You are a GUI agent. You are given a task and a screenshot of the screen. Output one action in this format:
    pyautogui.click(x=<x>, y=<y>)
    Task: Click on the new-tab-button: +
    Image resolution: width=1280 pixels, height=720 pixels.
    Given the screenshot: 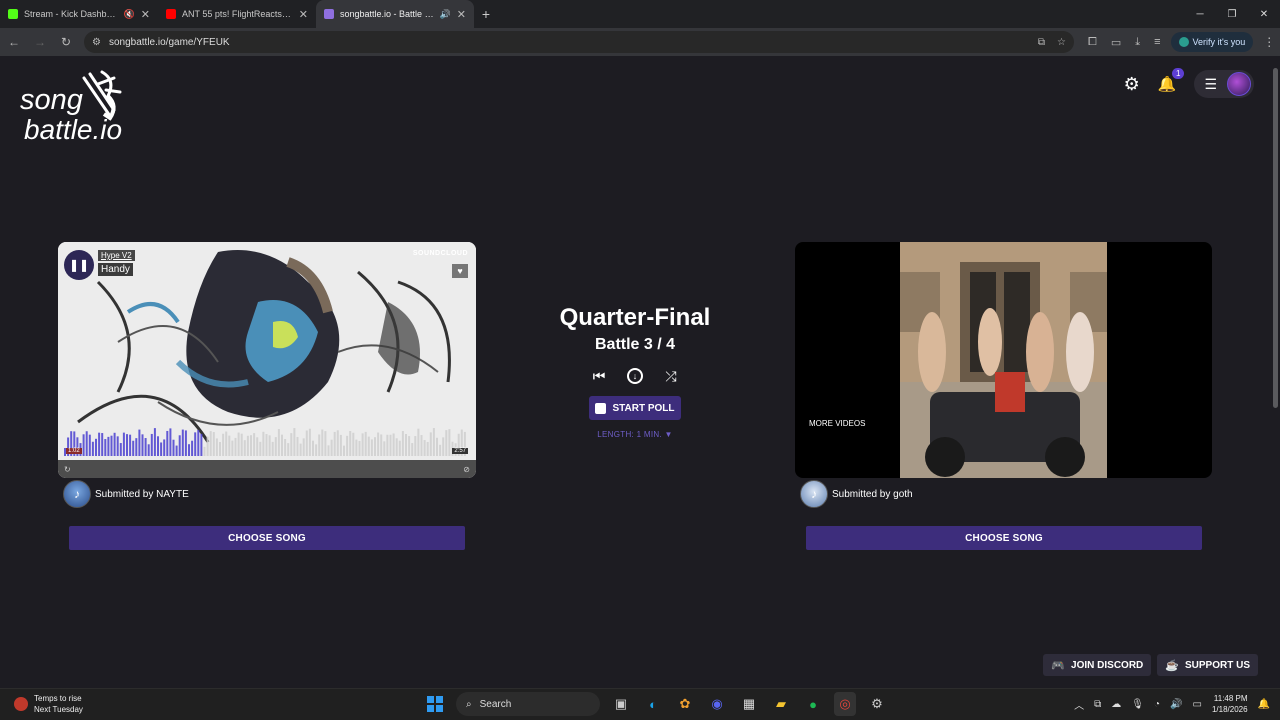 What is the action you would take?
    pyautogui.click(x=486, y=14)
    